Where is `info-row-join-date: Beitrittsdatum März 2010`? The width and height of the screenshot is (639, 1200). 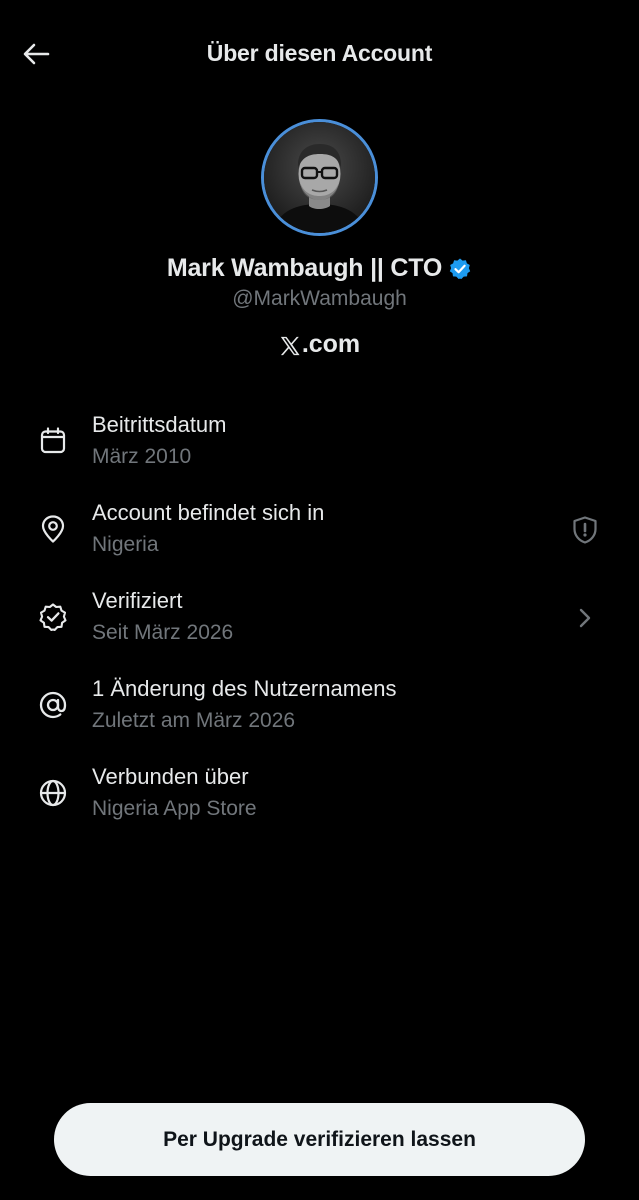
info-row-join-date: Beitrittsdatum März 2010 is located at coordinates (319, 444).